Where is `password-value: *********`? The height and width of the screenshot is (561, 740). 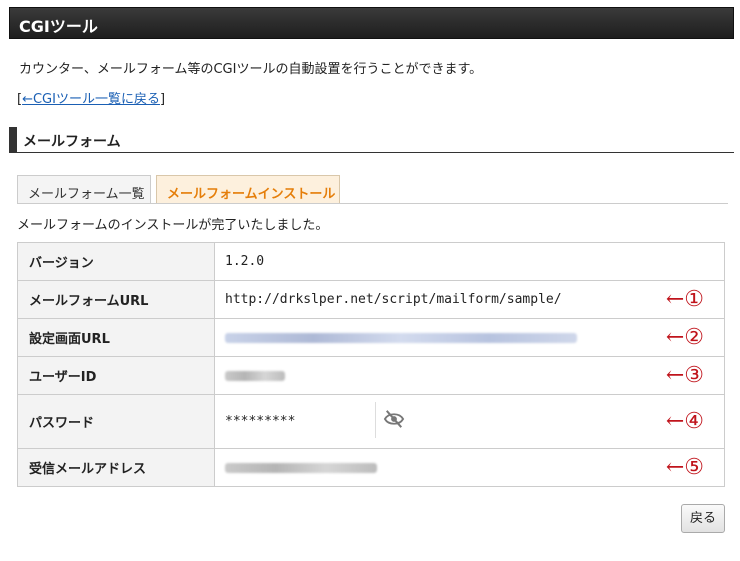 password-value: ********* is located at coordinates (260, 421).